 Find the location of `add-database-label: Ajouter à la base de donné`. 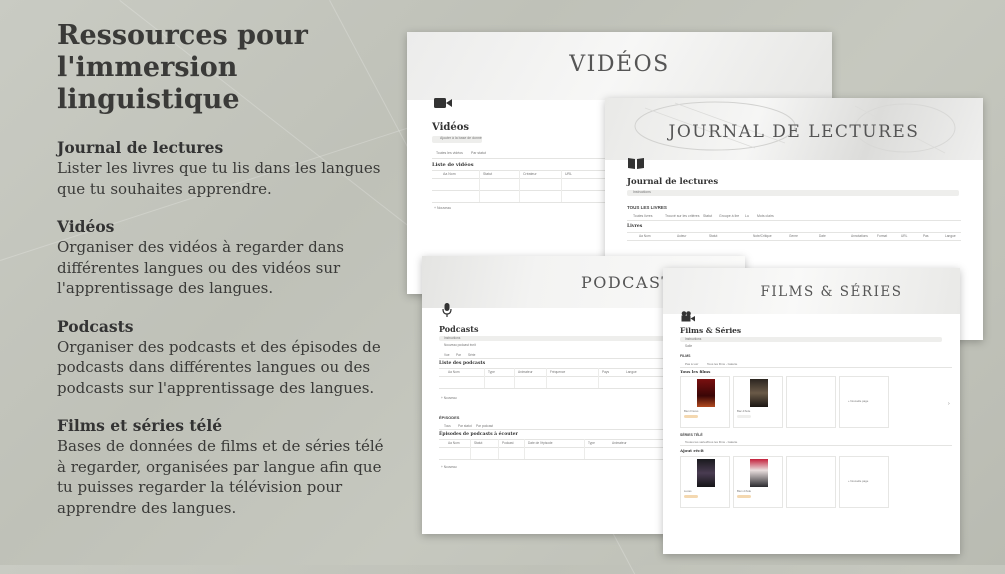

add-database-label: Ajouter à la base de donné is located at coordinates (461, 138).